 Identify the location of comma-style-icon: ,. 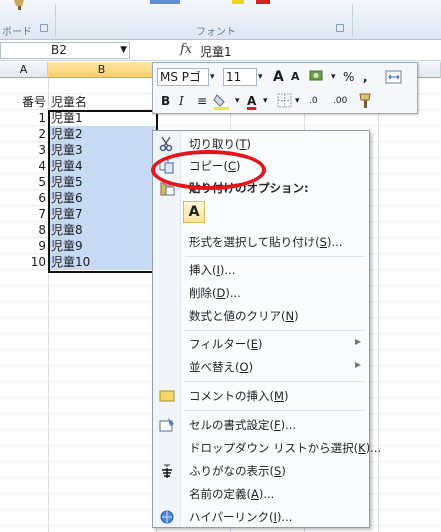
(365, 77).